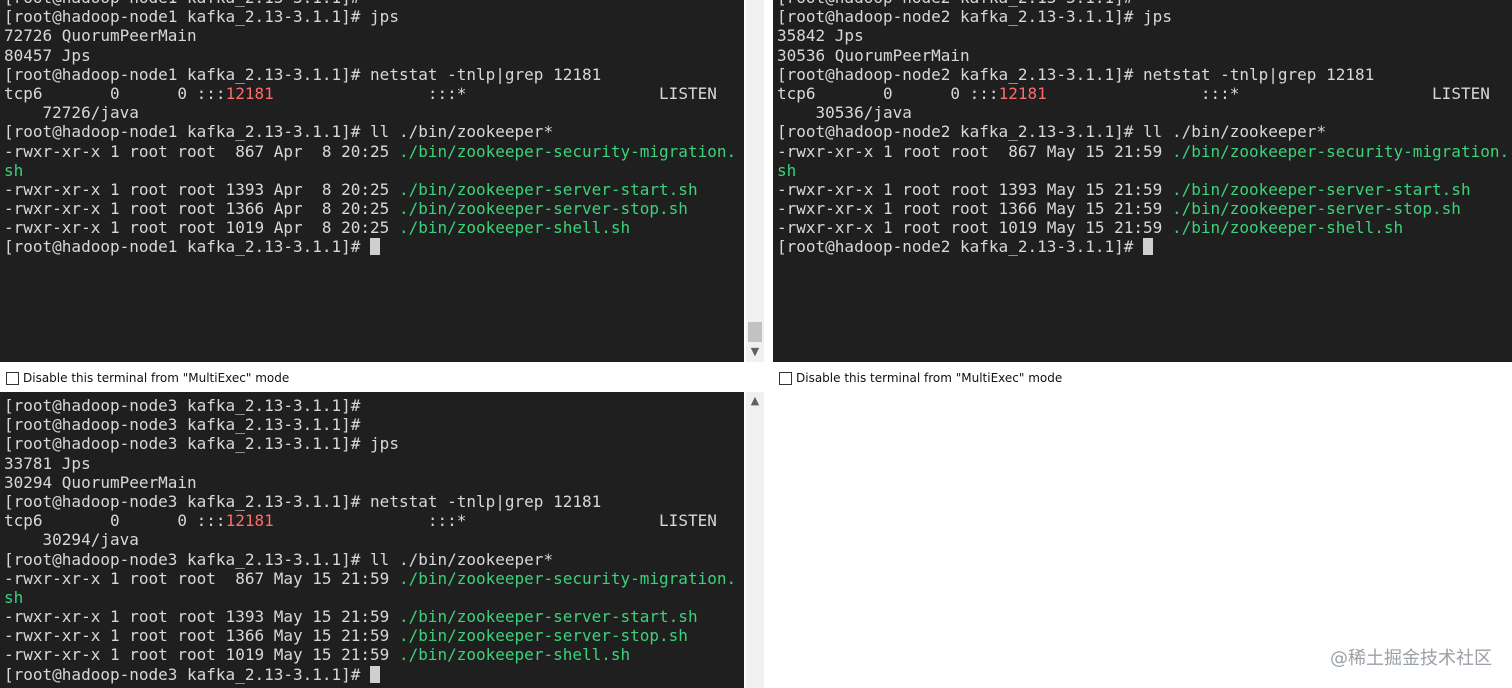 Image resolution: width=1512 pixels, height=688 pixels. What do you see at coordinates (755, 352) in the screenshot?
I see `scroll-down-arrow-icon: ▼` at bounding box center [755, 352].